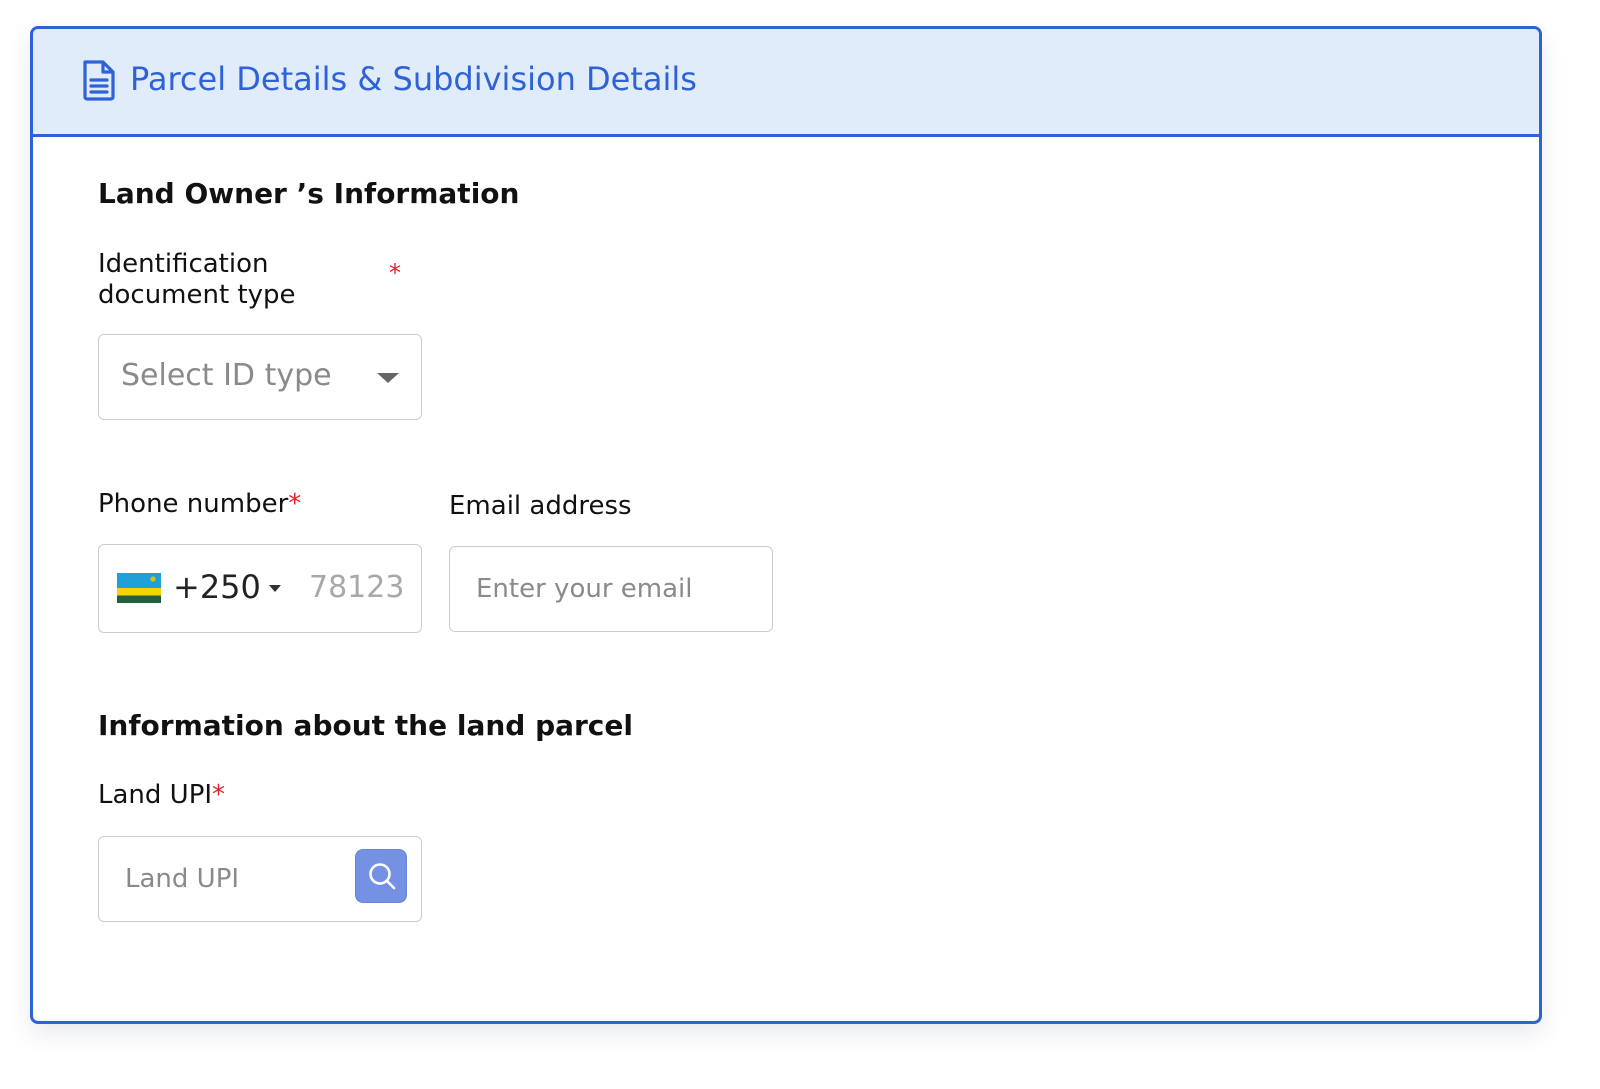  Describe the element at coordinates (295, 504) in the screenshot. I see `phone-required-mark: *` at that location.